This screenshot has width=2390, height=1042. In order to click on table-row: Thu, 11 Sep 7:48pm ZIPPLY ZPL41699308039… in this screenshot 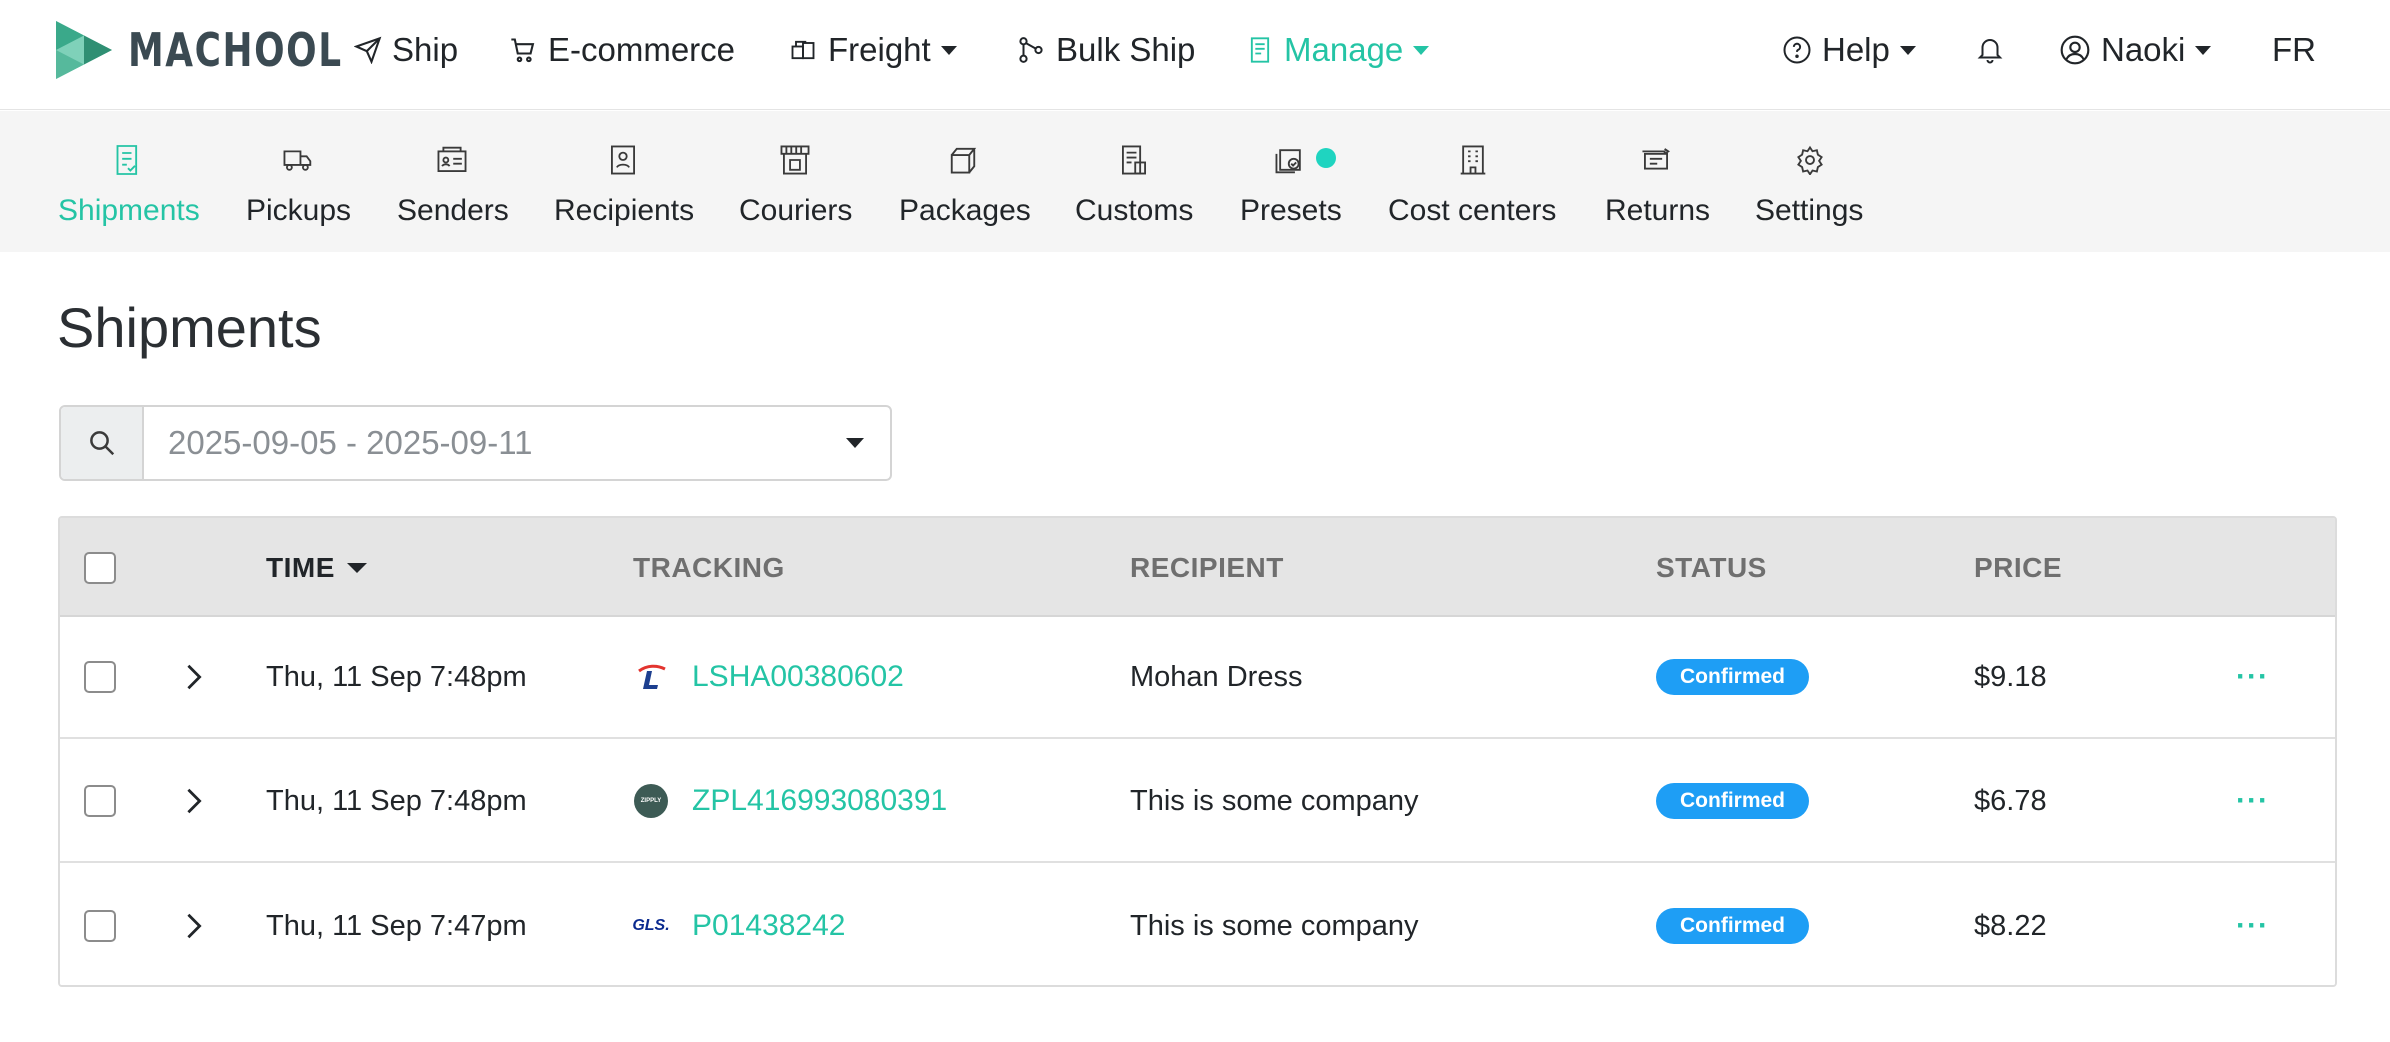, I will do `click(1197, 802)`.